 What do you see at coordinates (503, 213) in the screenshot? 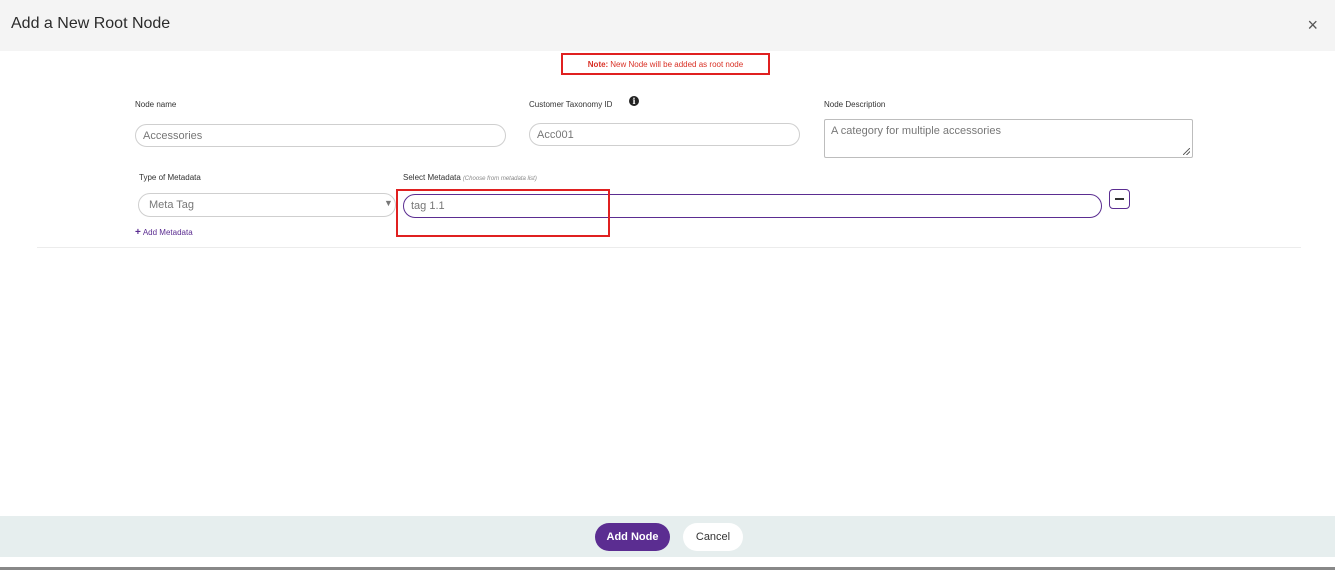
I see `highlight-box` at bounding box center [503, 213].